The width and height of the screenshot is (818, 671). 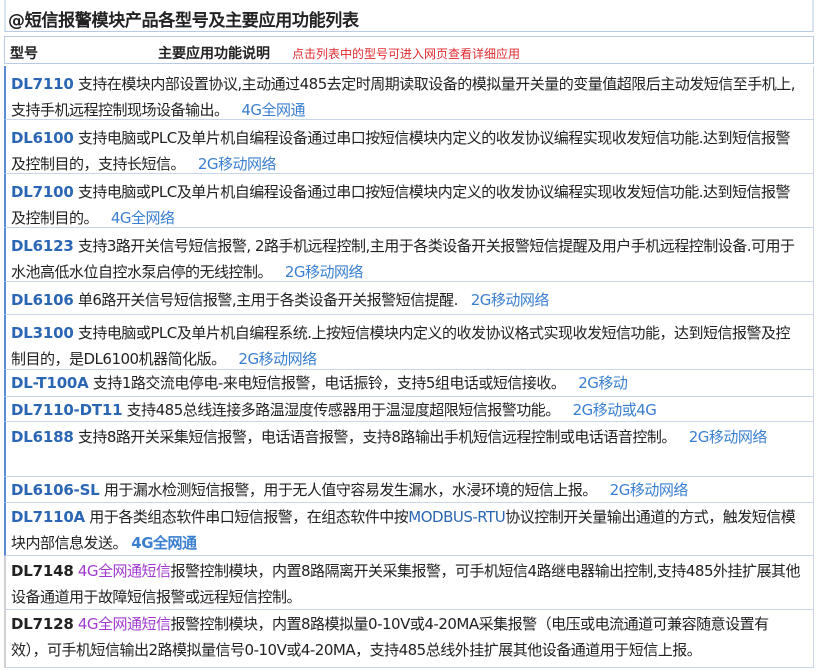 I want to click on model-link: DL3100, so click(x=42, y=333).